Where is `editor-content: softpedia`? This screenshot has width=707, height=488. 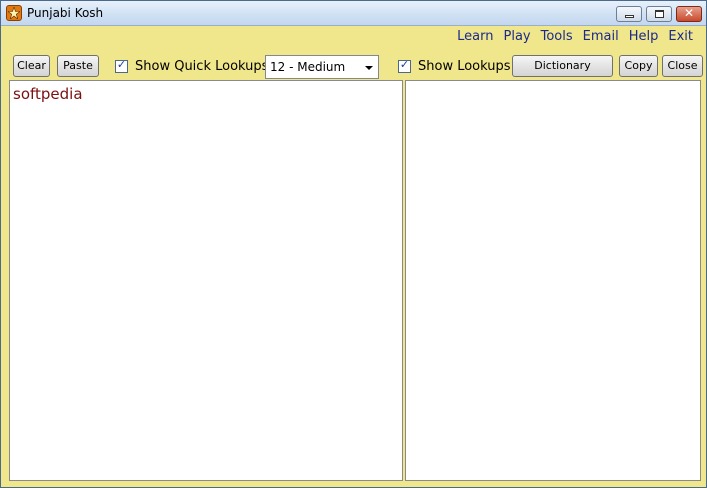
editor-content: softpedia is located at coordinates (48, 94).